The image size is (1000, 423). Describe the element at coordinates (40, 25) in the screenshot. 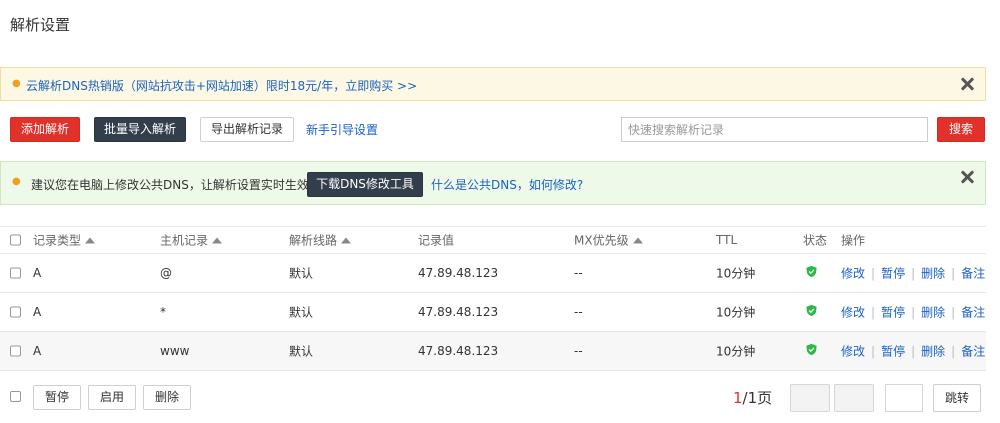

I see `page-title: 解析设置` at that location.